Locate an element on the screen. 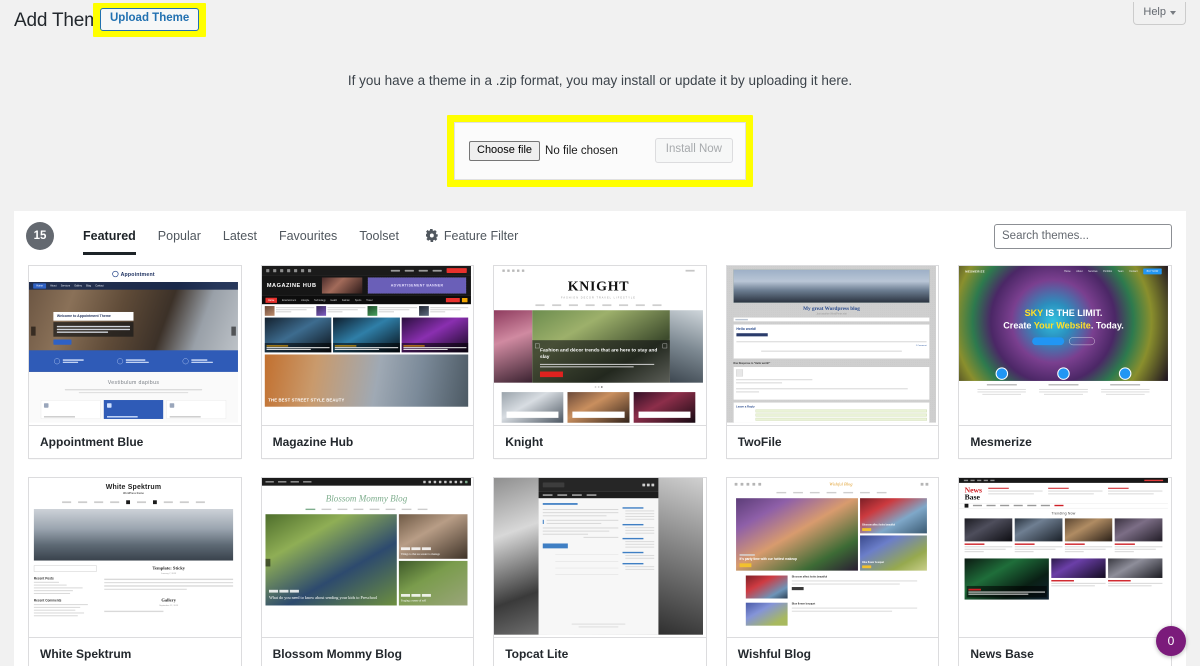 The height and width of the screenshot is (666, 1200). help-tab-wrapper: Help is located at coordinates (1159, 14).